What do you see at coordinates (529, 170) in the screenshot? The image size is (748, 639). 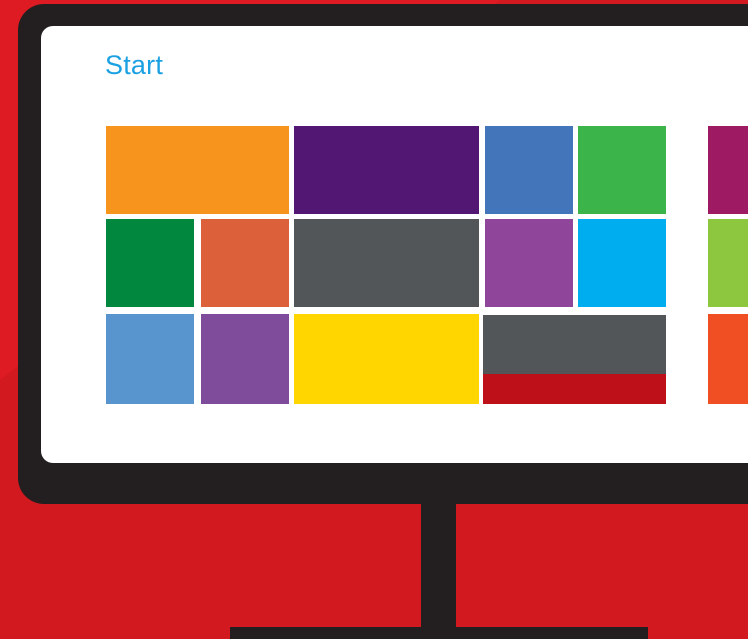 I see `tile-blue` at bounding box center [529, 170].